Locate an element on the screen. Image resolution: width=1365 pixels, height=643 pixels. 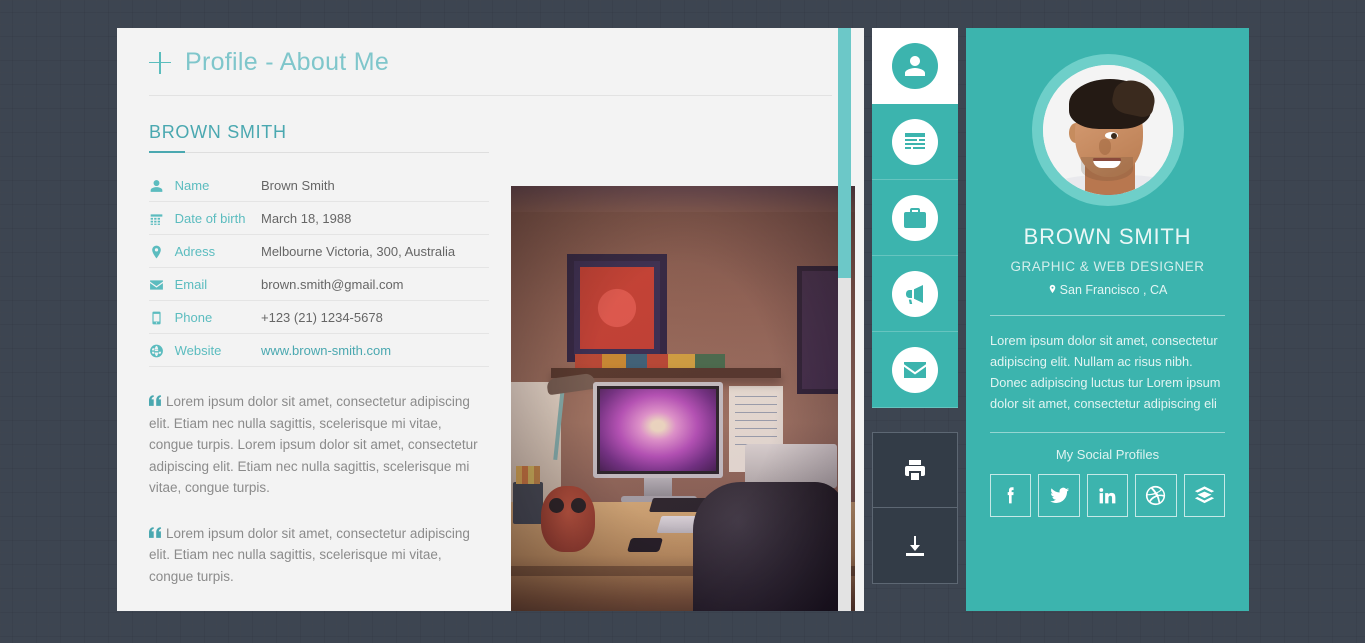
linkedin-icon is located at coordinates (1107, 496).